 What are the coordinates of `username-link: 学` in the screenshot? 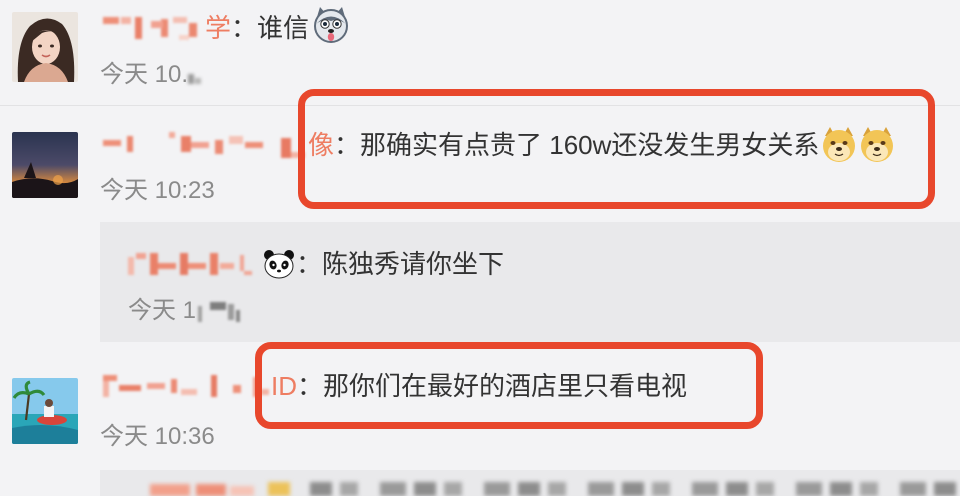 It's located at (167, 28).